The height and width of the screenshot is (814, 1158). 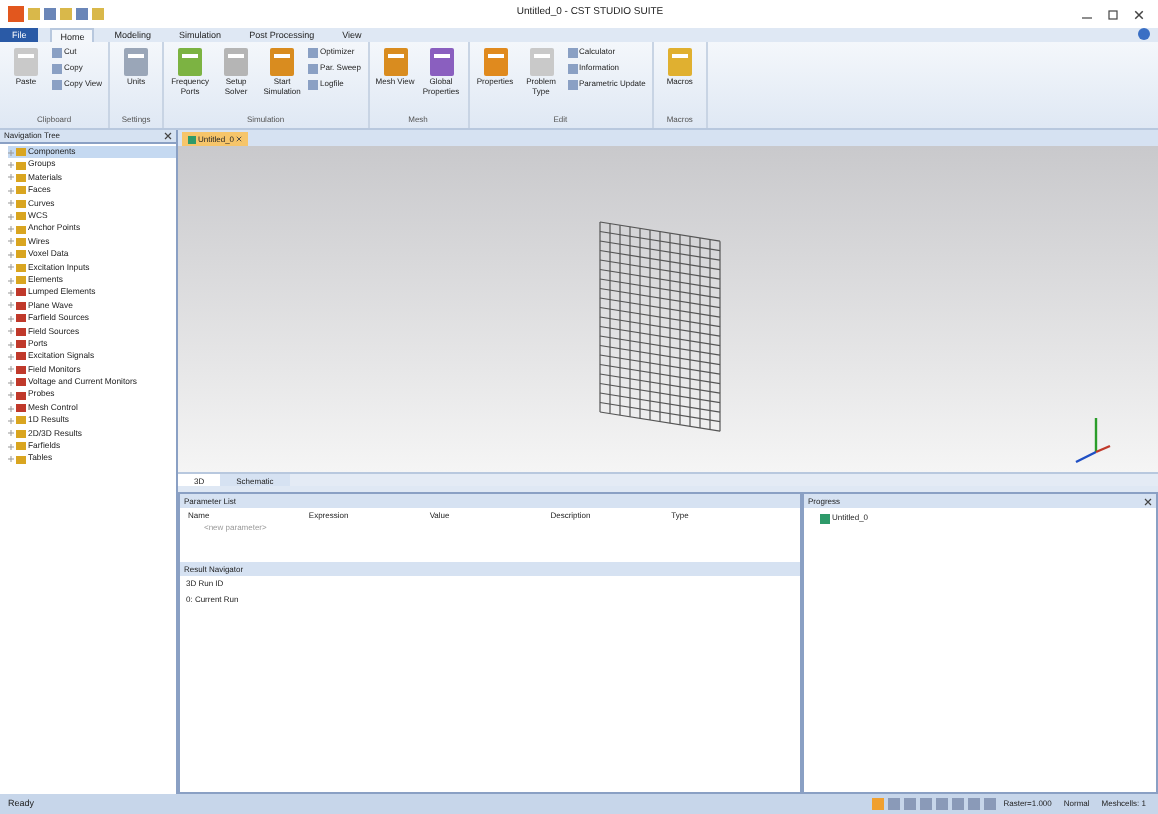 I want to click on restore-icon, so click(x=1113, y=14).